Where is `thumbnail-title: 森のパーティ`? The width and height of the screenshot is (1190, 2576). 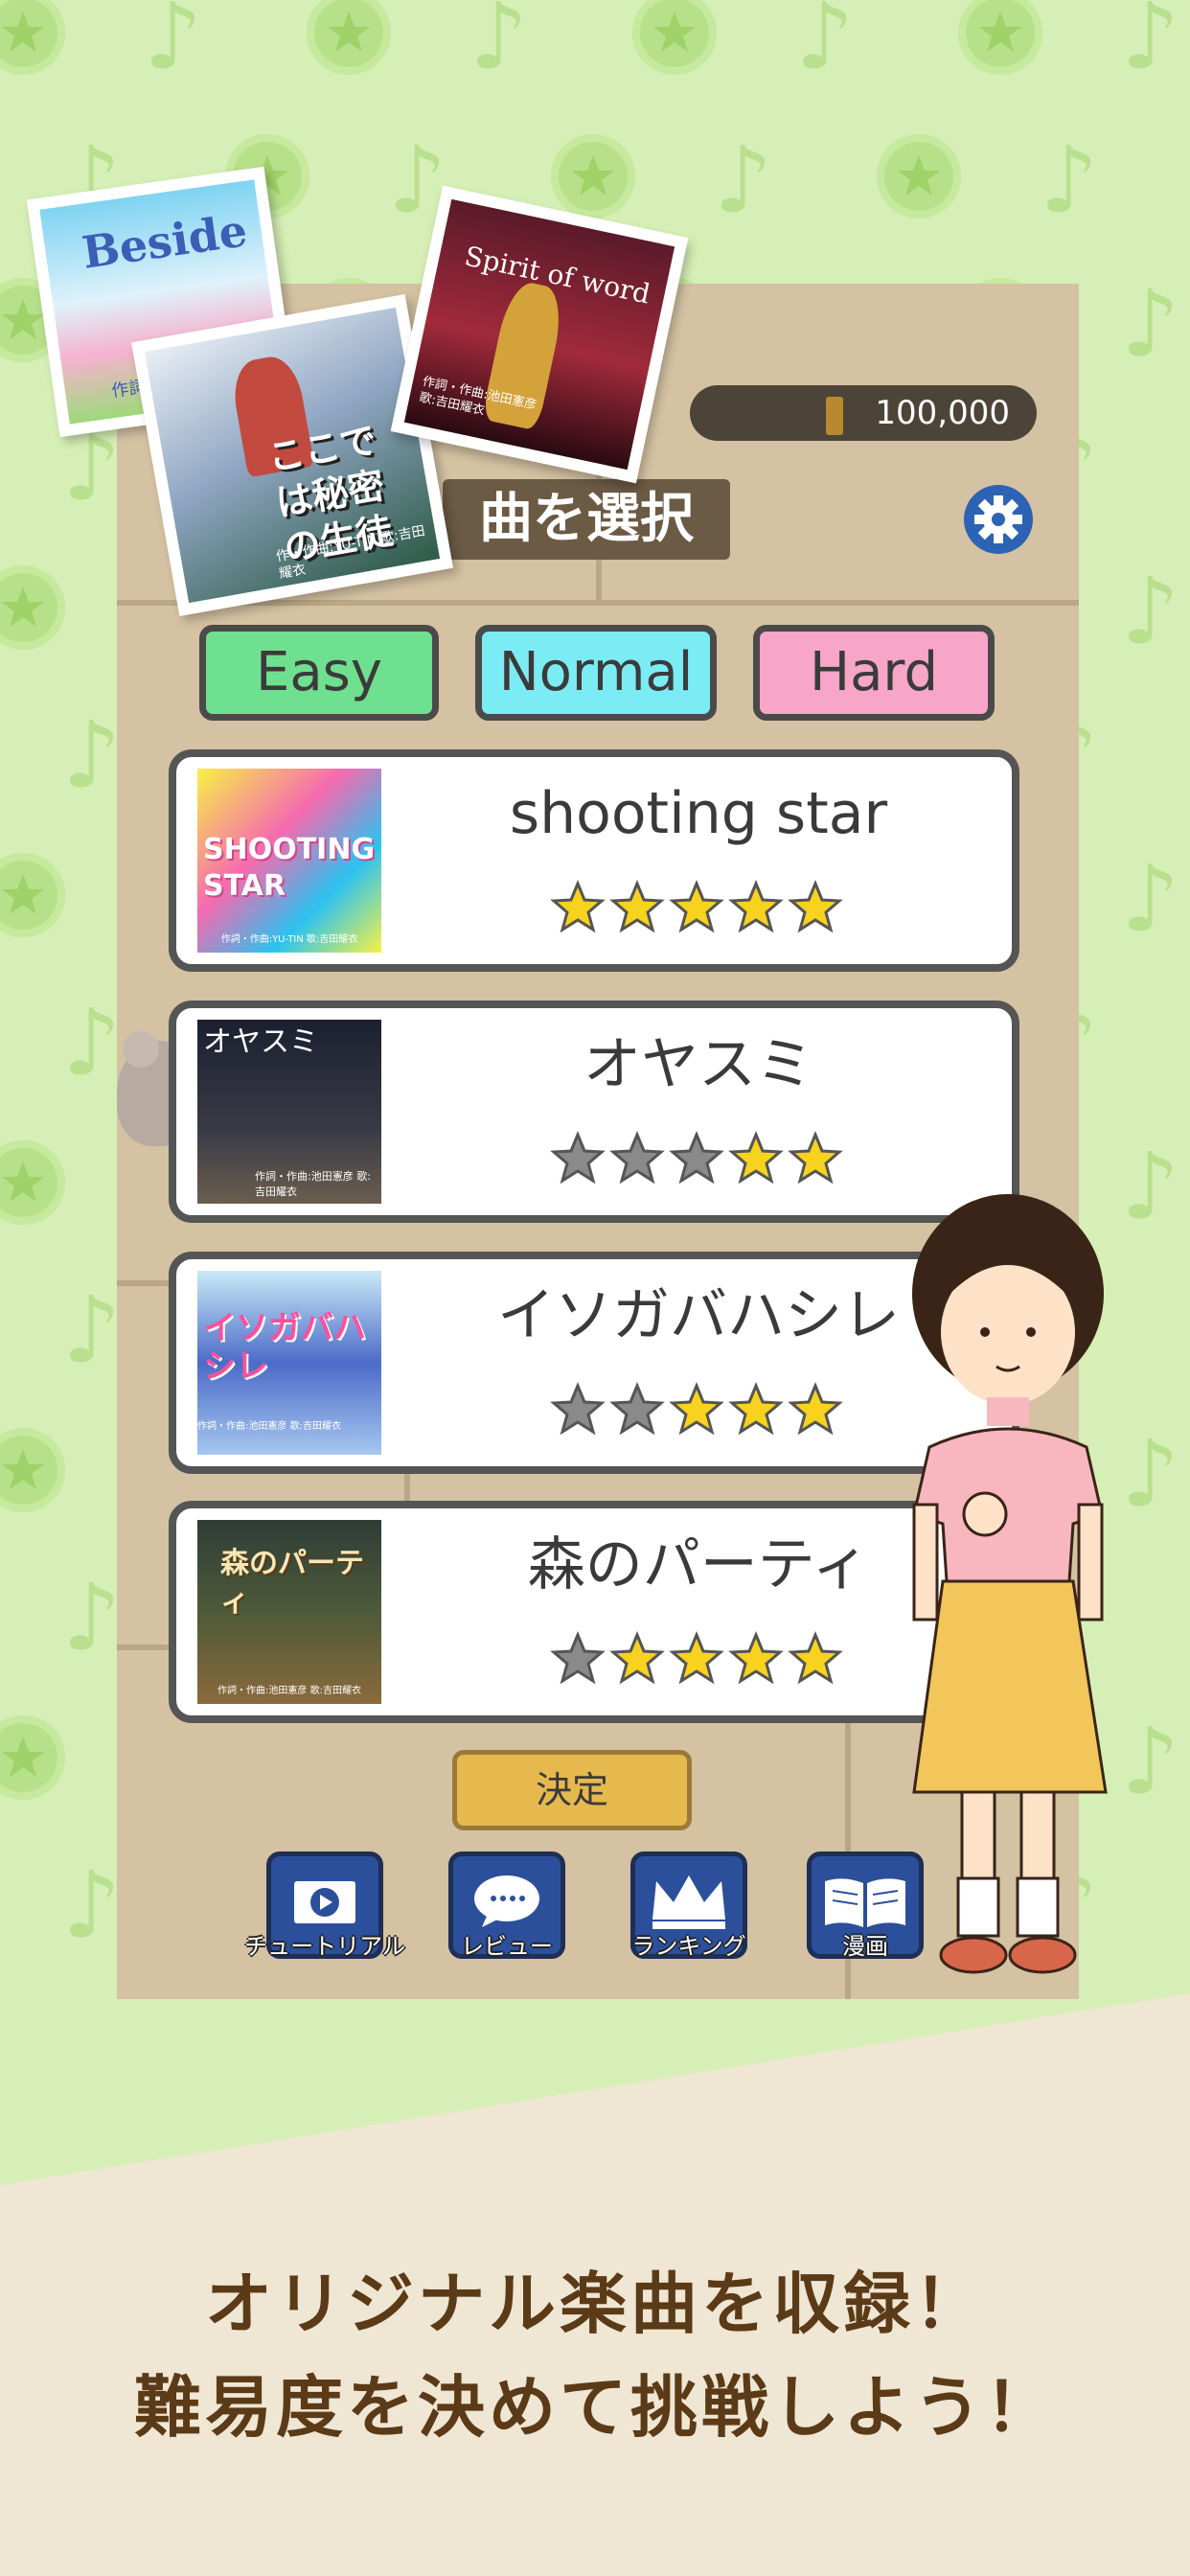 thumbnail-title: 森のパーティ is located at coordinates (292, 1583).